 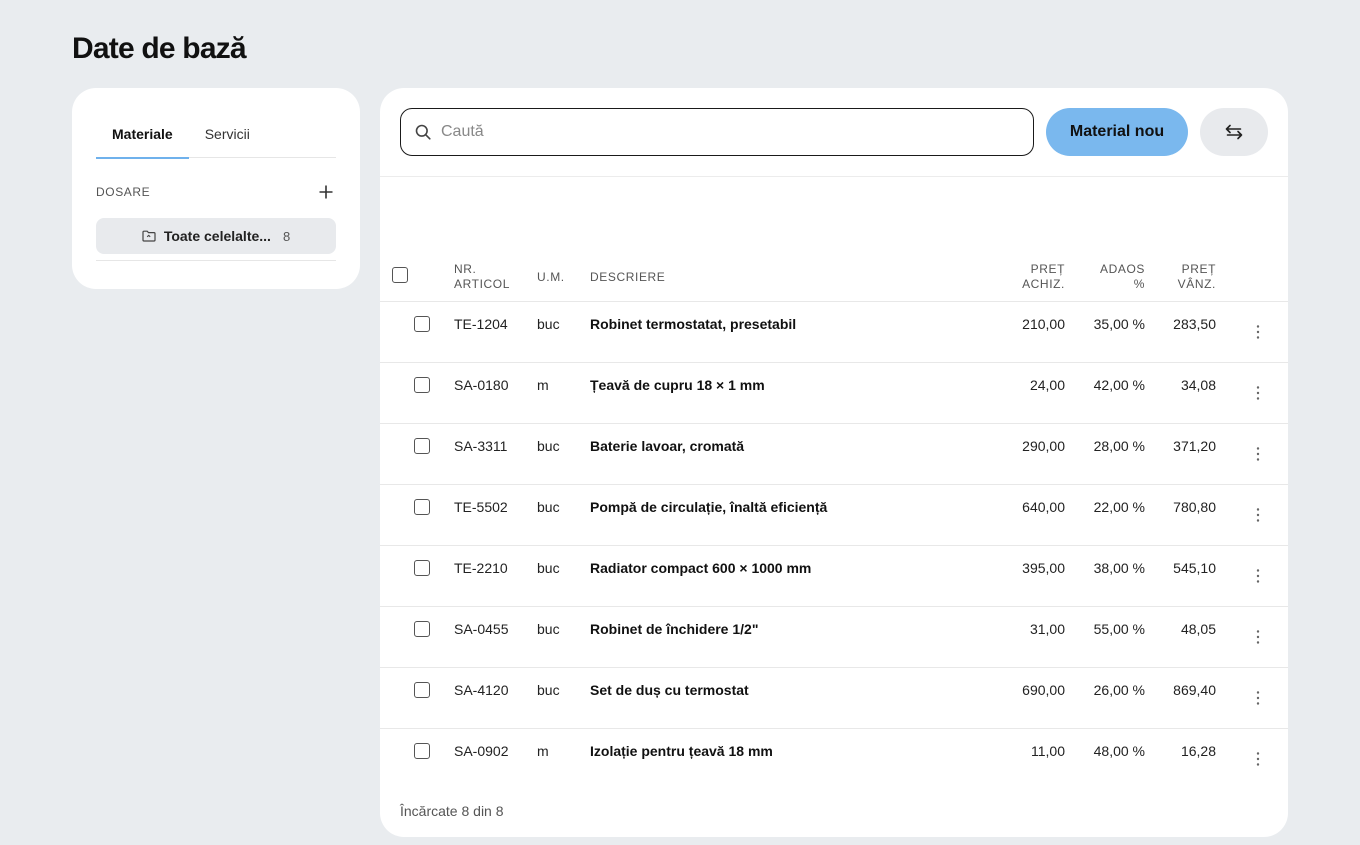 What do you see at coordinates (326, 192) in the screenshot?
I see `add-folder-button` at bounding box center [326, 192].